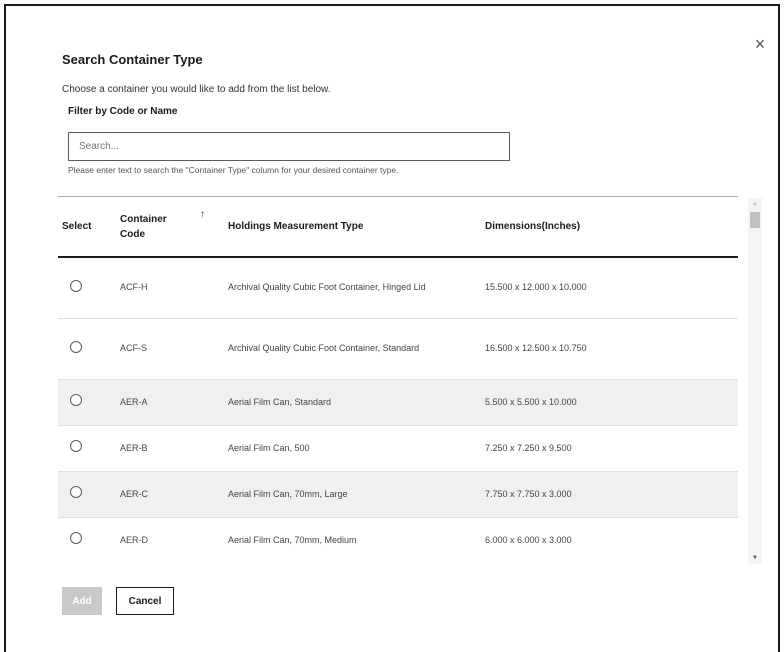 The height and width of the screenshot is (652, 784). What do you see at coordinates (202, 214) in the screenshot?
I see `sort-ascending-icon: ↑` at bounding box center [202, 214].